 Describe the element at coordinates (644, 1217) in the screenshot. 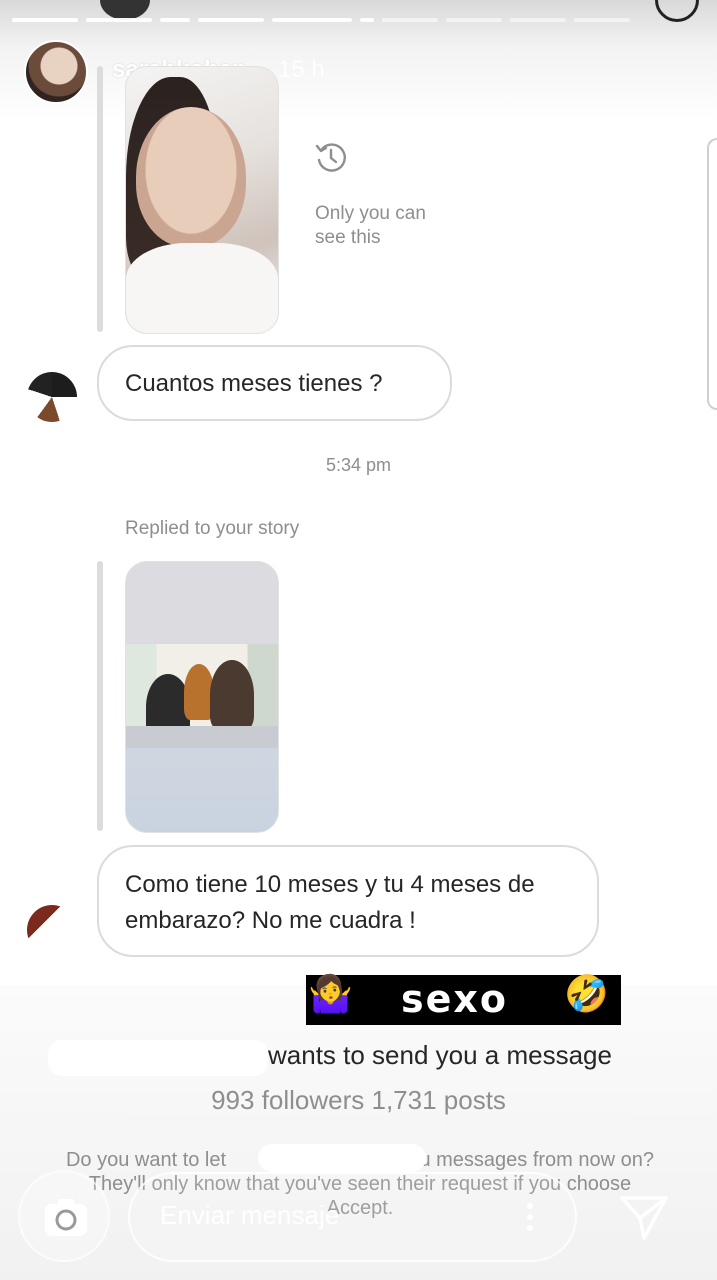

I see `send-icon` at that location.